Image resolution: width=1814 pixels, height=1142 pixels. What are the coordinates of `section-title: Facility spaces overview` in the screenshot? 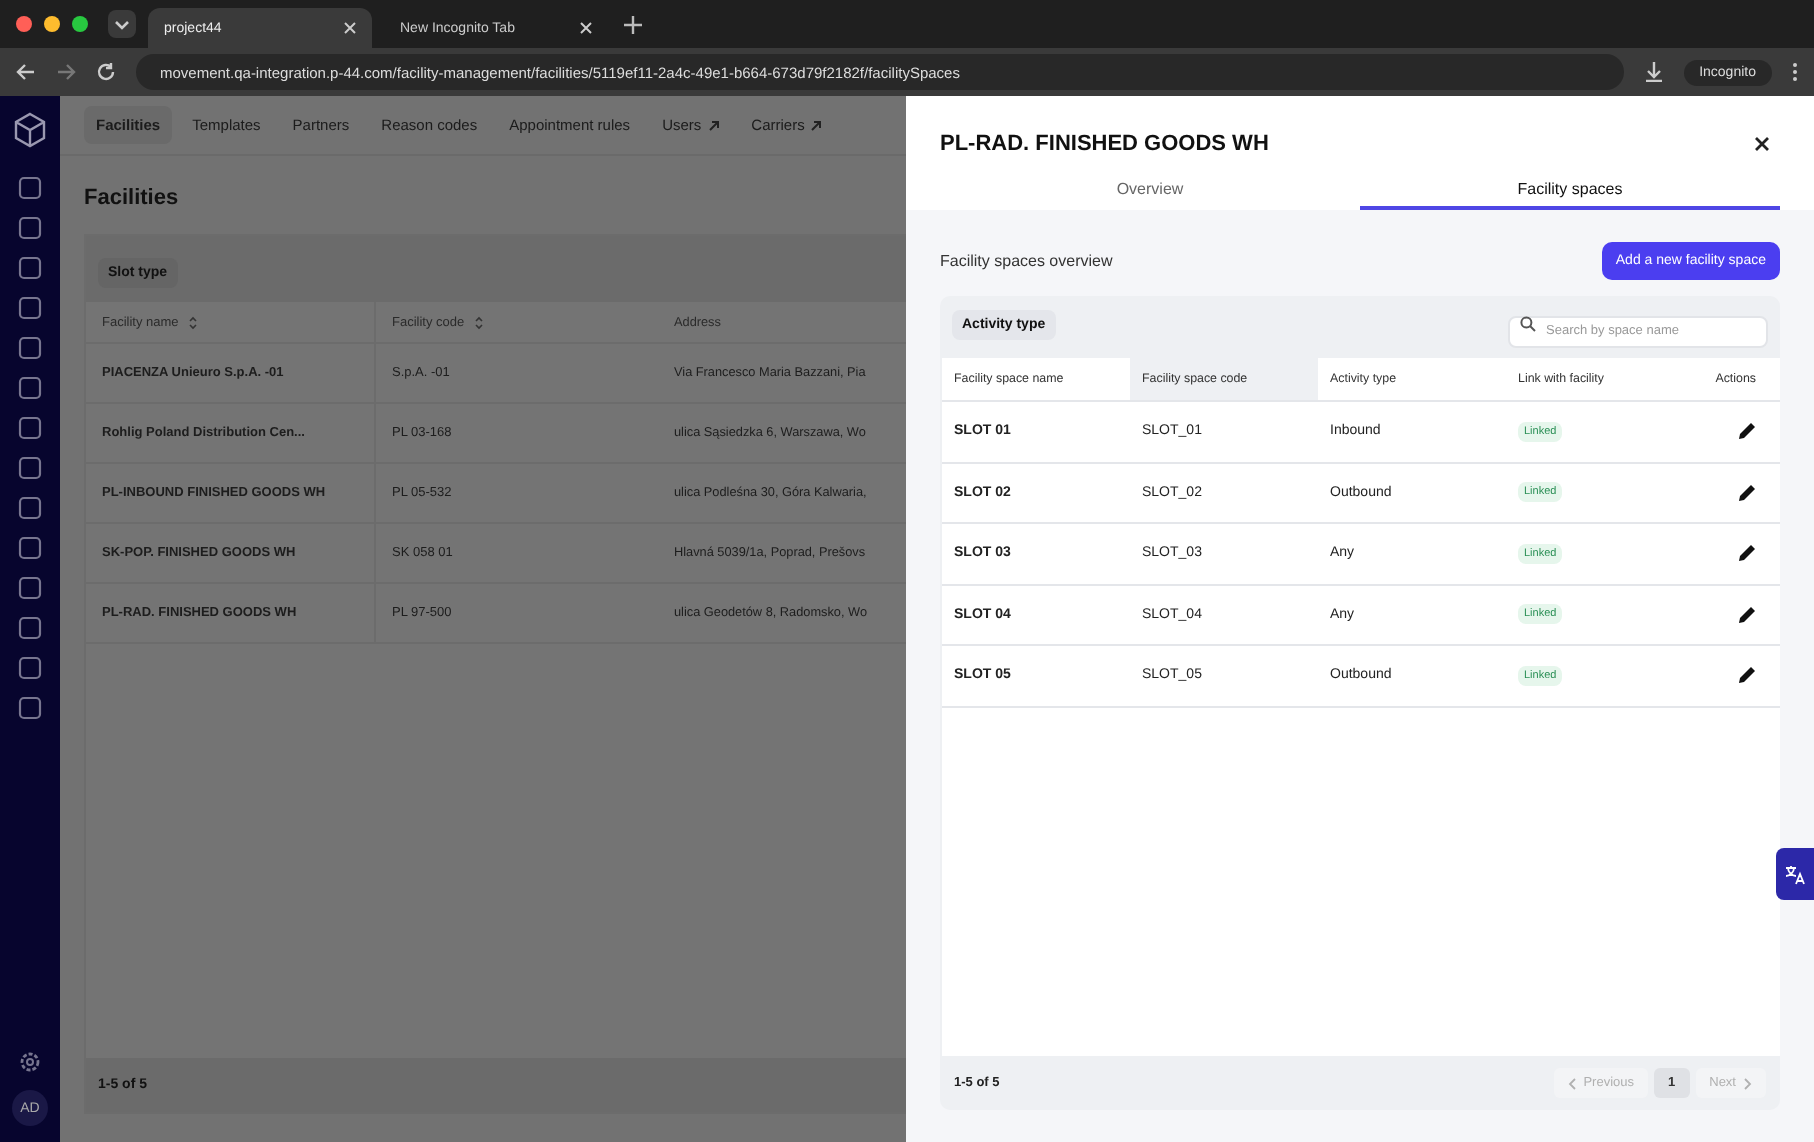 It's located at (1026, 261).